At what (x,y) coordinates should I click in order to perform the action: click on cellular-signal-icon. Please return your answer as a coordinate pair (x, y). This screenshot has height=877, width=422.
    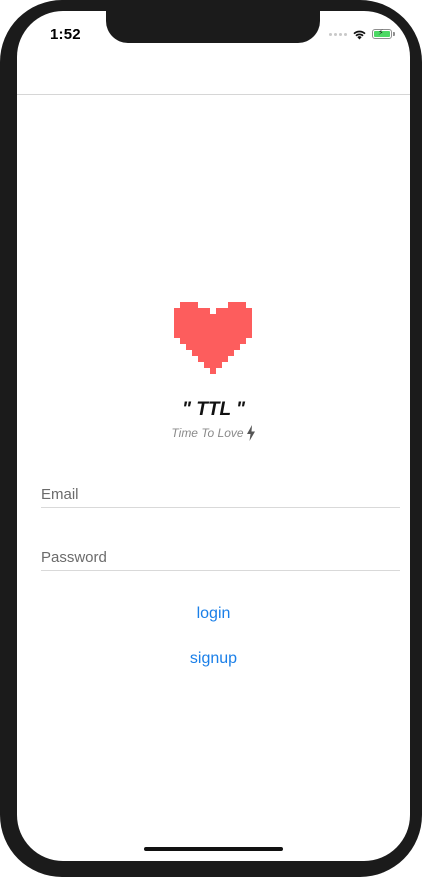
    Looking at the image, I should click on (338, 34).